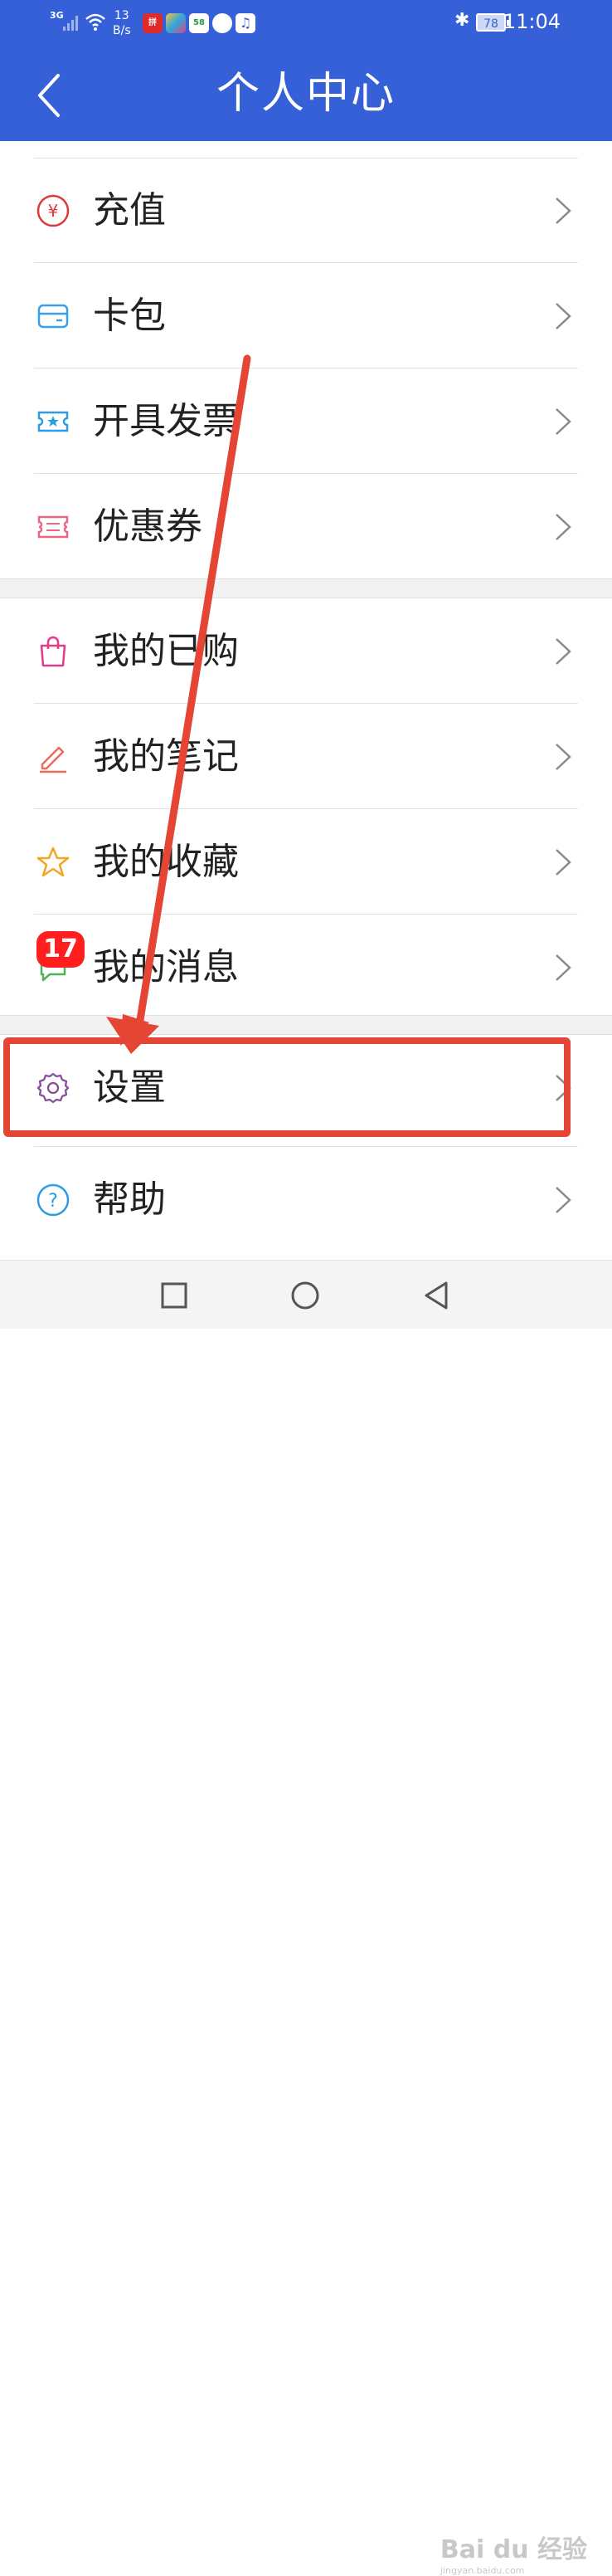 The width and height of the screenshot is (612, 2576). Describe the element at coordinates (306, 651) in the screenshot. I see `menu-item-purchased: 我的已购` at that location.